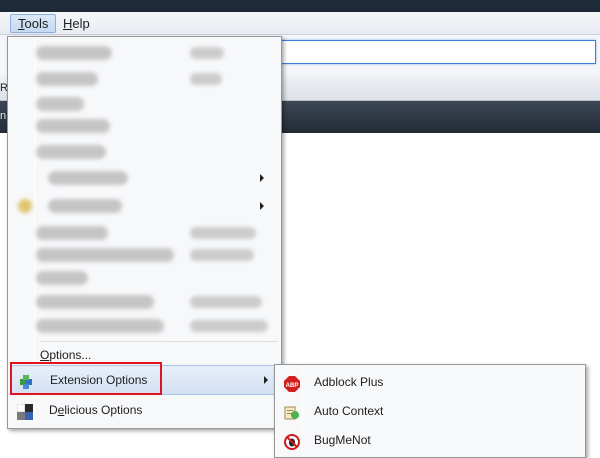  Describe the element at coordinates (25, 206) in the screenshot. I see `redacted-icon` at that location.